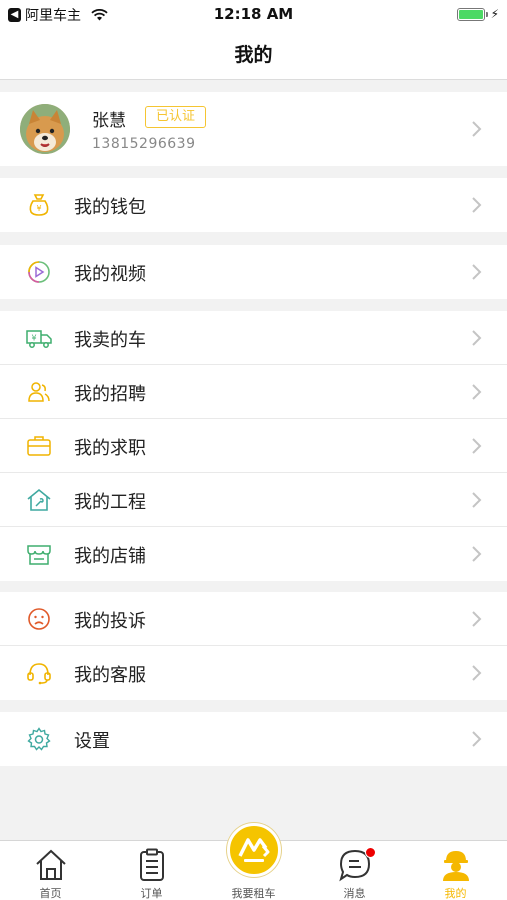 The width and height of the screenshot is (507, 900). I want to click on worker-icon, so click(455, 866).